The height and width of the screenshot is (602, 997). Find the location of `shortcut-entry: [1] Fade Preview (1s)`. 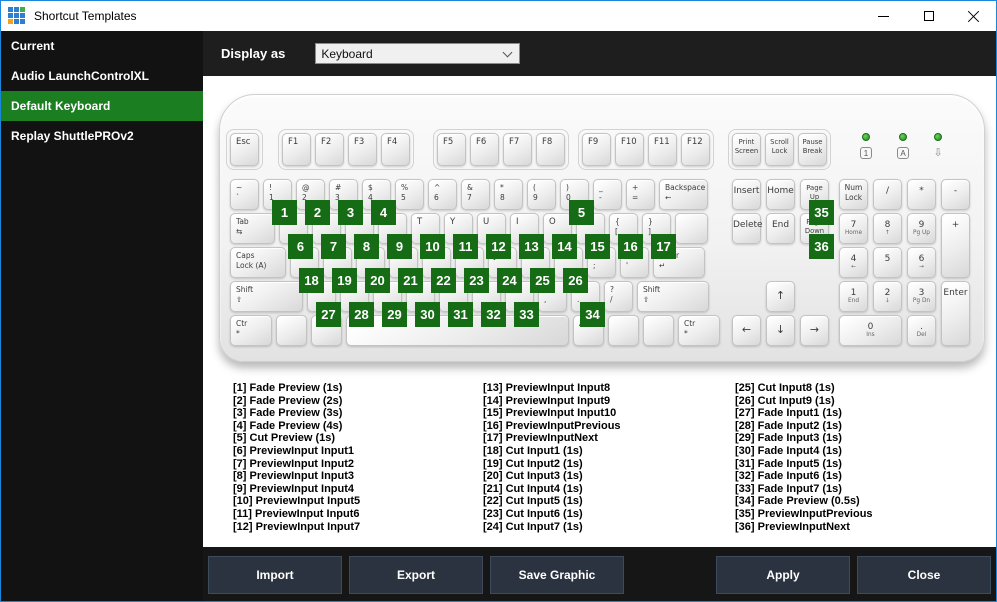

shortcut-entry: [1] Fade Preview (1s) is located at coordinates (288, 388).